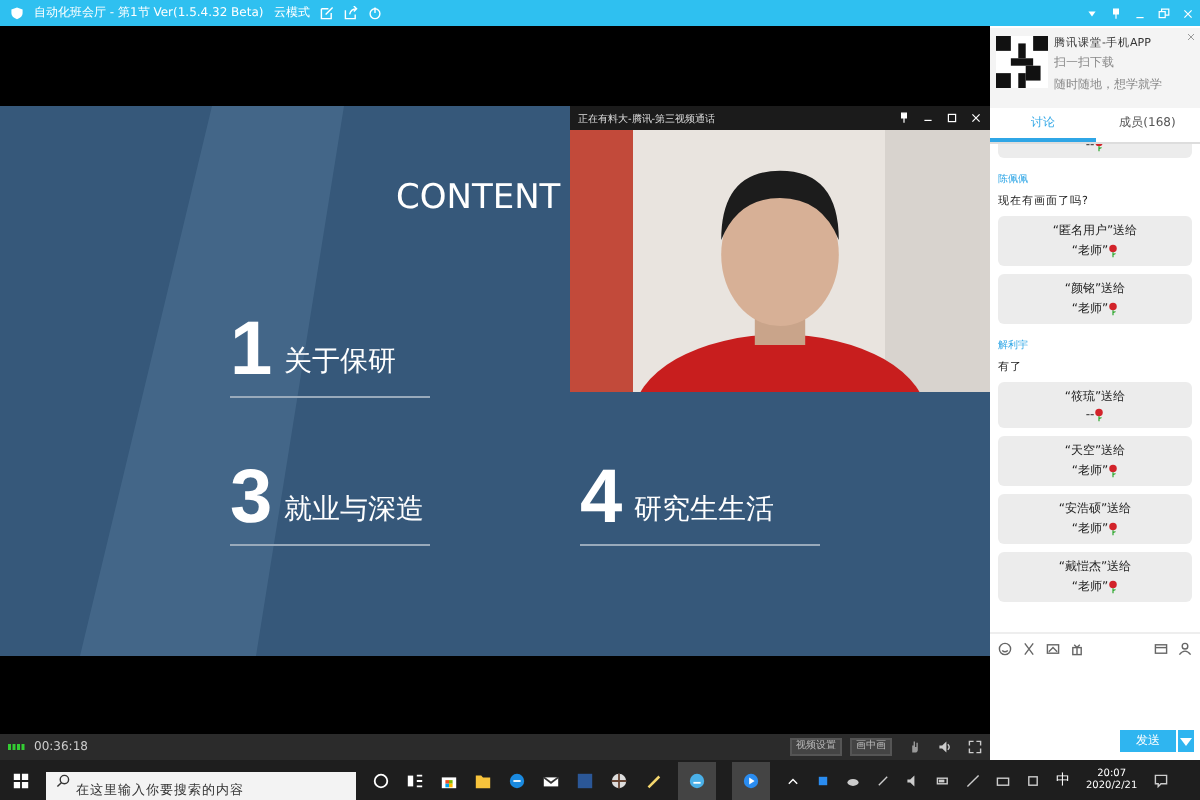 The height and width of the screenshot is (800, 1200). Describe the element at coordinates (1186, 741) in the screenshot. I see `caret-icon` at that location.